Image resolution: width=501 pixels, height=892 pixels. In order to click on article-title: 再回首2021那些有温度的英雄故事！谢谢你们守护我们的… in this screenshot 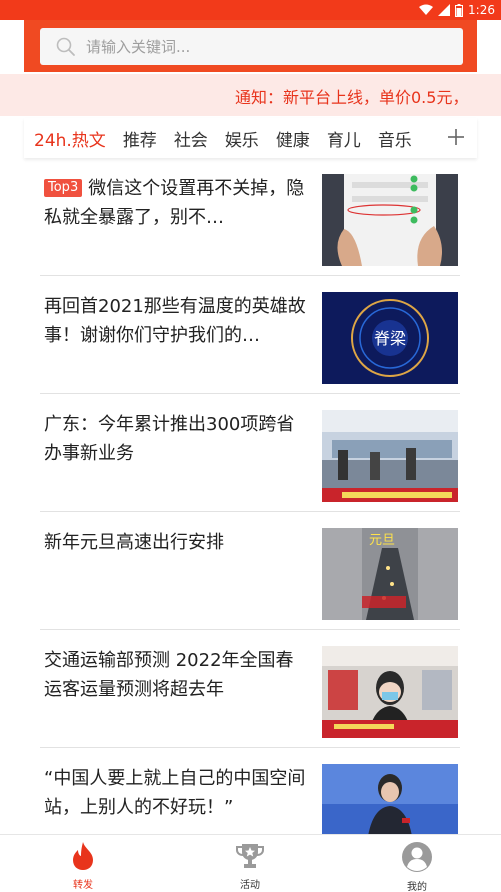, I will do `click(175, 321)`.